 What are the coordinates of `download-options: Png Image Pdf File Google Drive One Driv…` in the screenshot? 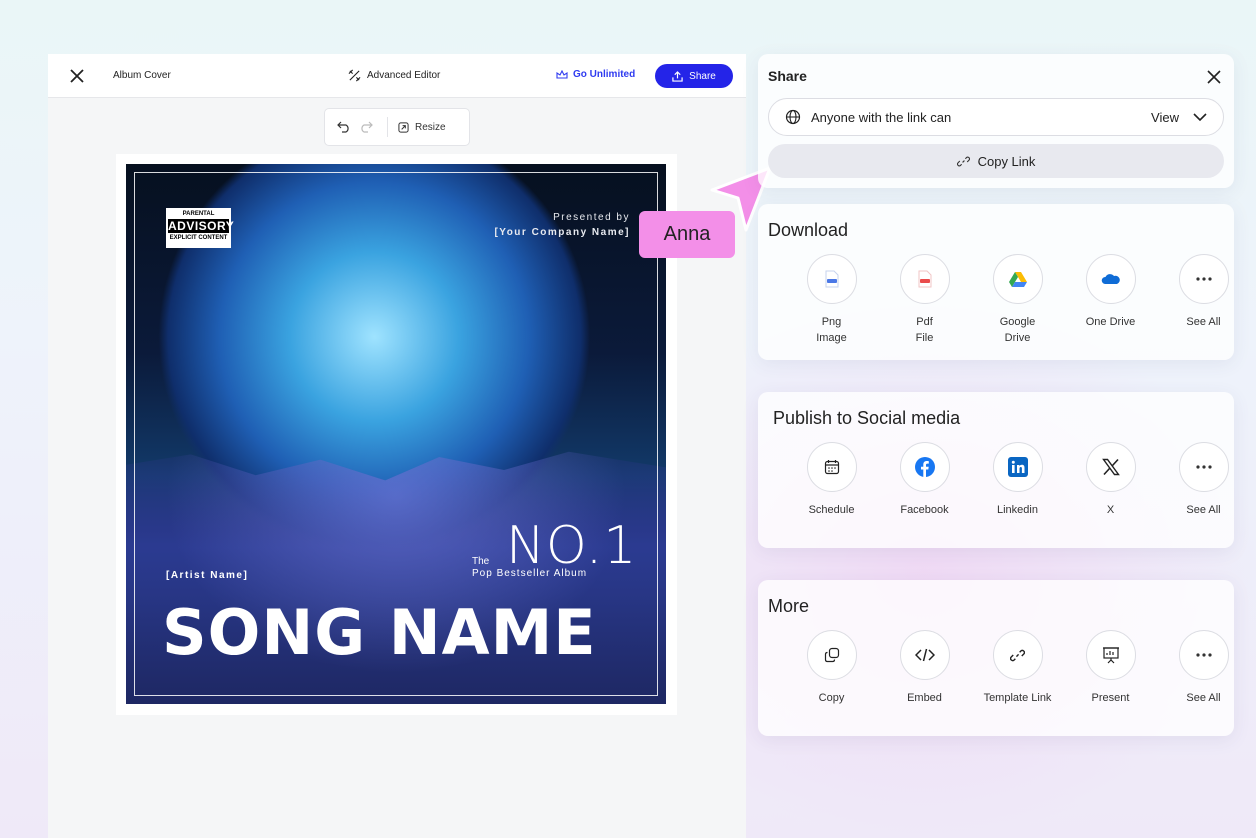 It's located at (1017, 300).